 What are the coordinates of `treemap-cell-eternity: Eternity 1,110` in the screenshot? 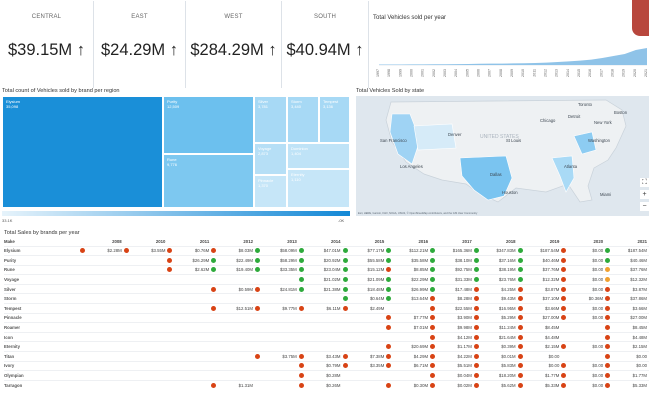 It's located at (318, 188).